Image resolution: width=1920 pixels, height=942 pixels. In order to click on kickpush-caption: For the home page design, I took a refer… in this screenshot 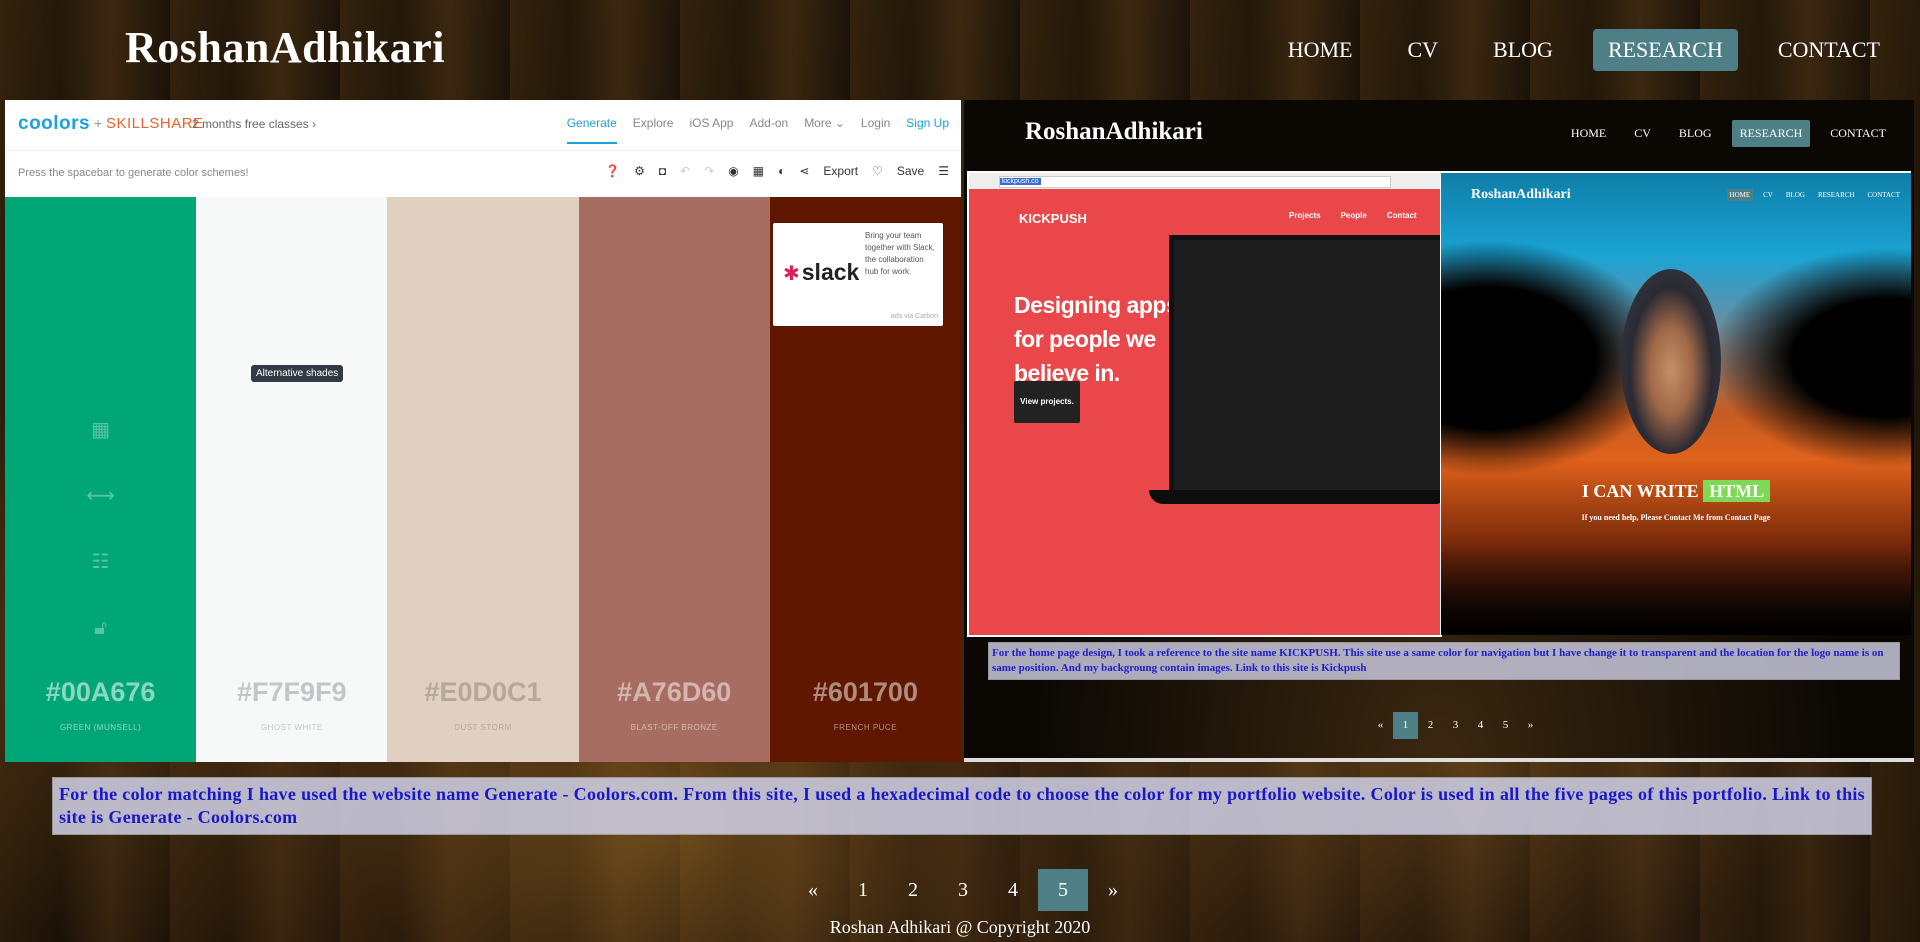, I will do `click(1444, 661)`.